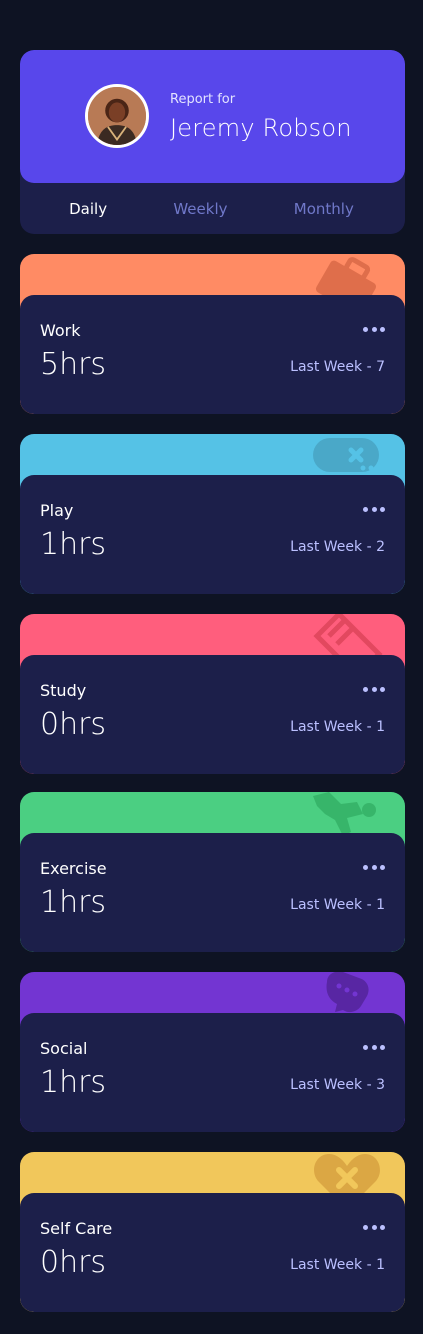 The height and width of the screenshot is (1334, 423). I want to click on activity-current-hours: 5hrs, so click(73, 364).